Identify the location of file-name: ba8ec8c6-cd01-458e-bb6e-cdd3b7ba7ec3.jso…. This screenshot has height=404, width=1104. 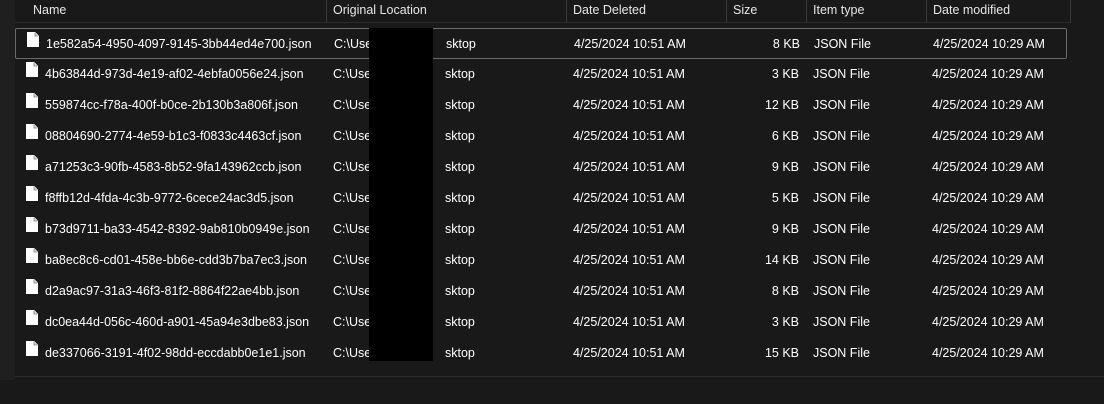
(176, 260).